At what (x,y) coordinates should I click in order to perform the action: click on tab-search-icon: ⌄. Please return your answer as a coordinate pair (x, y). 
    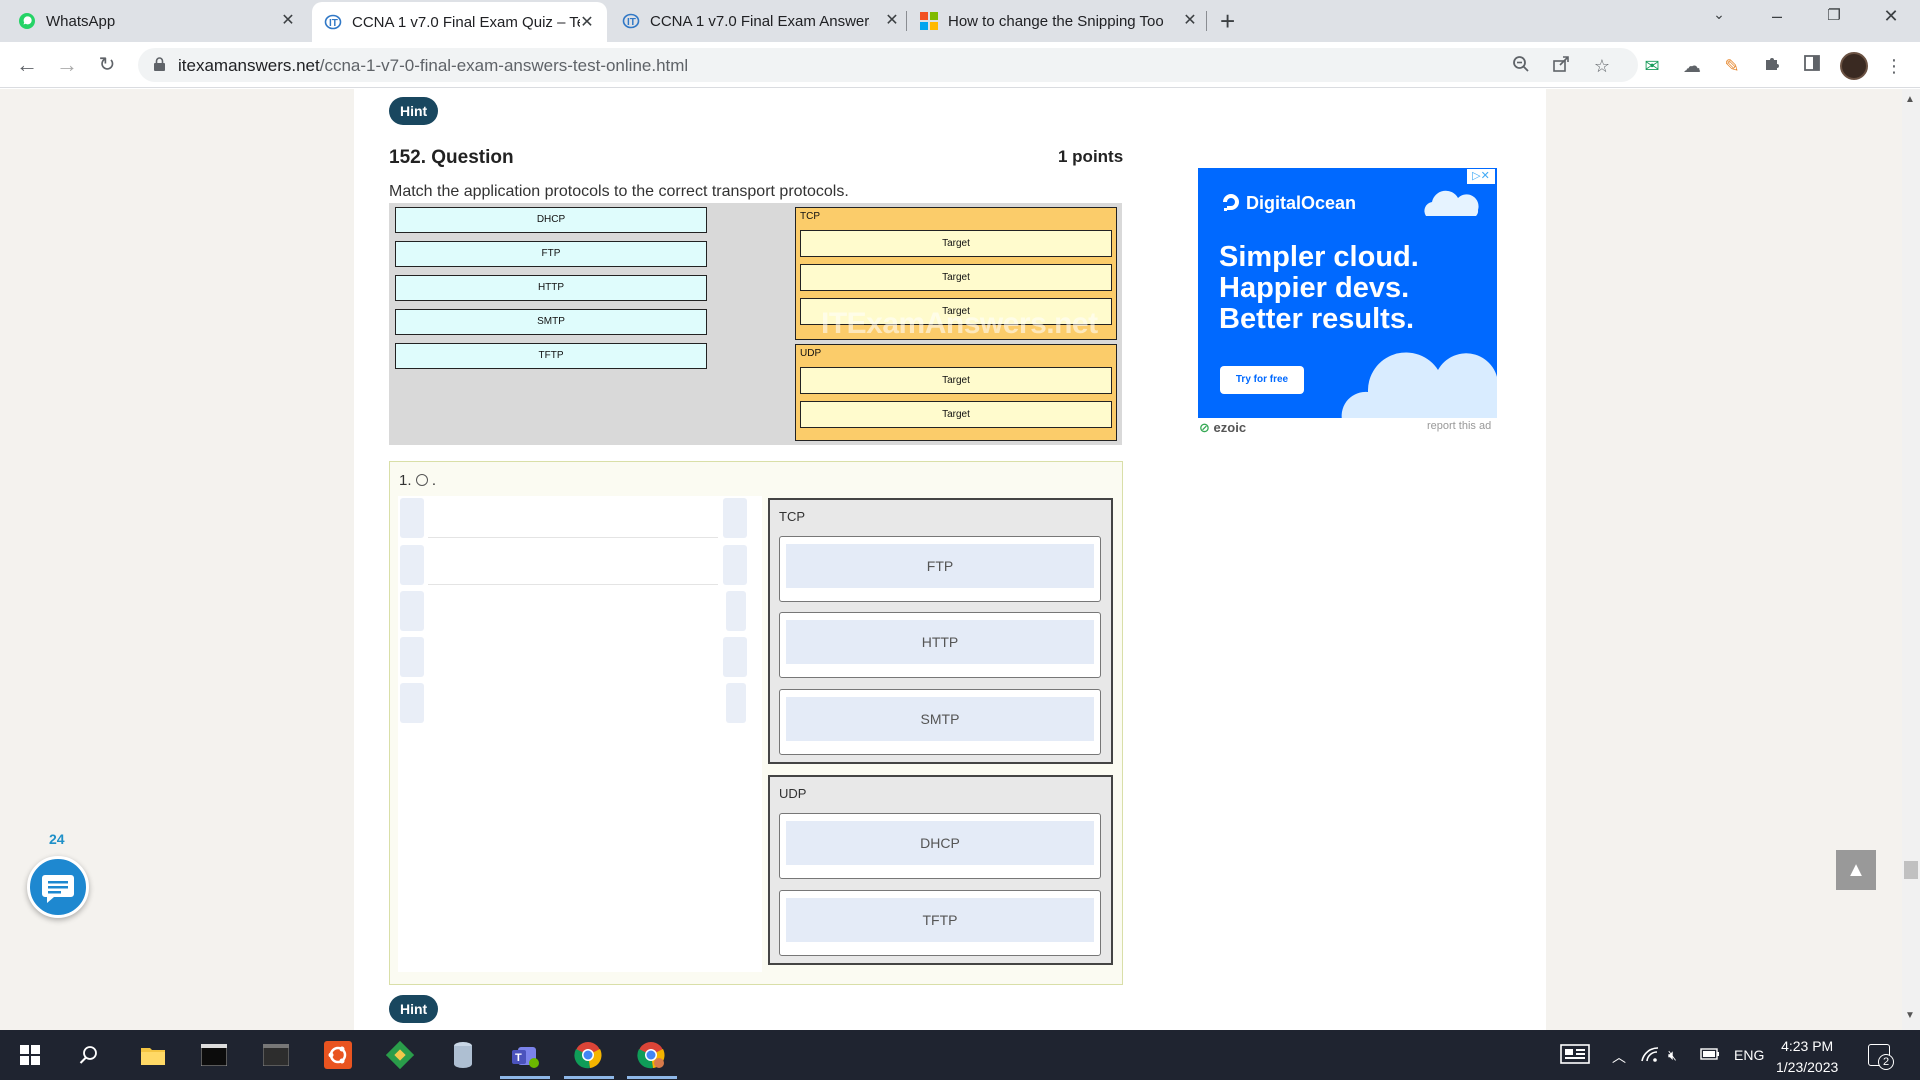
    Looking at the image, I should click on (1719, 14).